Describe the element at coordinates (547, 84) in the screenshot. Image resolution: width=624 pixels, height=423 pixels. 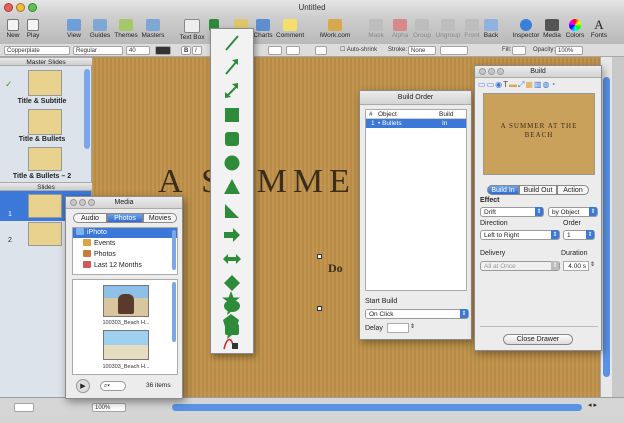
I see `hyperlink-inspector-icon: ◍` at that location.